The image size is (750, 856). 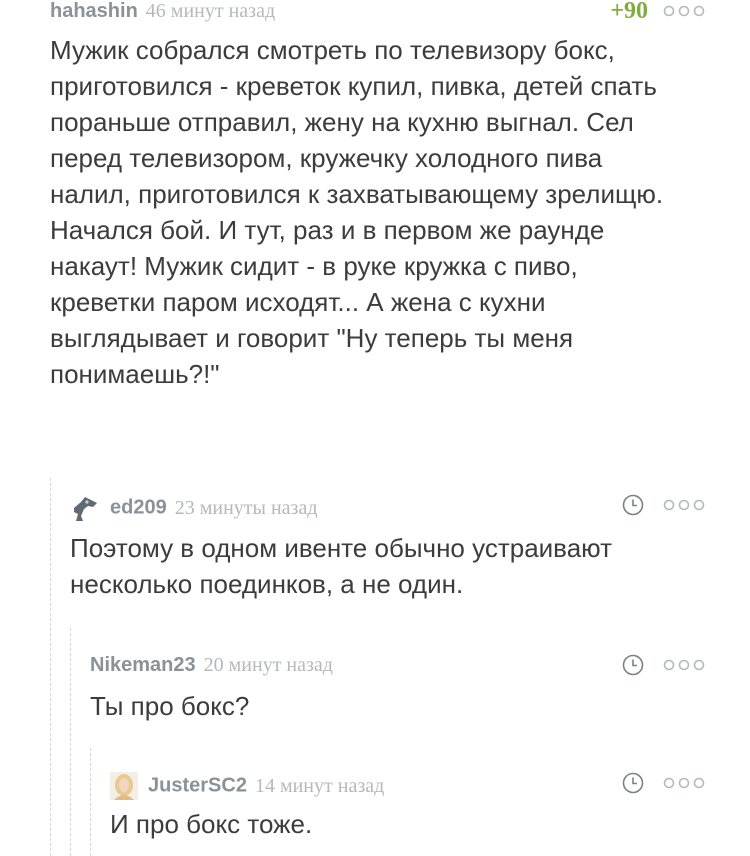 What do you see at coordinates (388, 508) in the screenshot?
I see `comment-header: ed209 23 минуты назад` at bounding box center [388, 508].